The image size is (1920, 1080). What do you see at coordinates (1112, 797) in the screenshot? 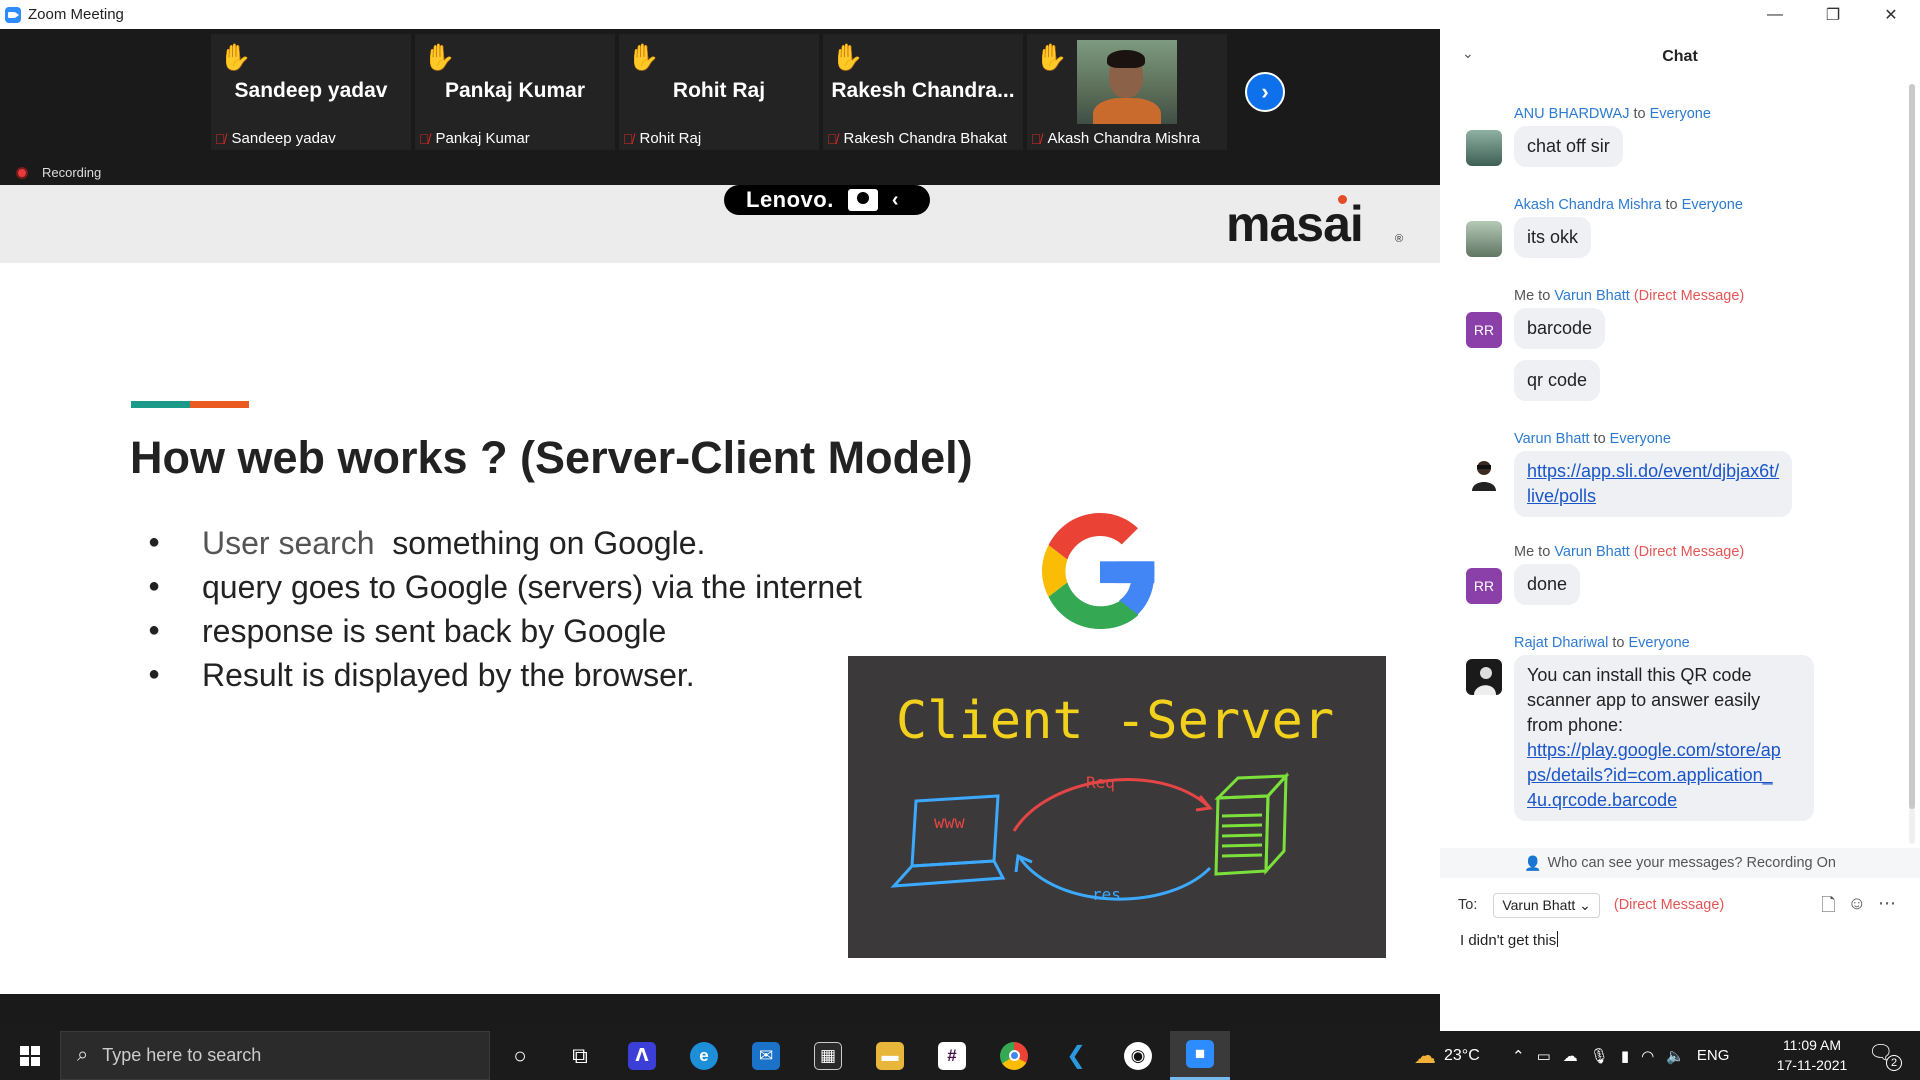
I see `client-server-diagram: Client -Server www Req res` at bounding box center [1112, 797].